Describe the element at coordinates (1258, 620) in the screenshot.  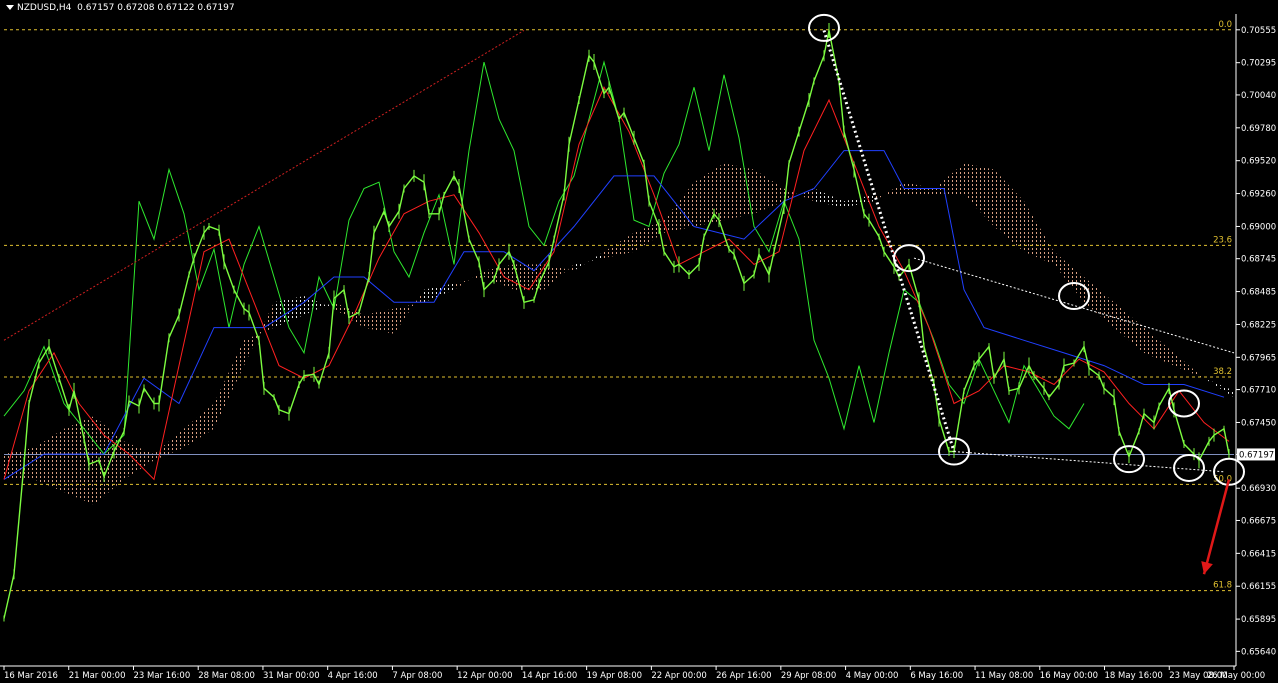
I see `y-tick-label: 0.65895` at that location.